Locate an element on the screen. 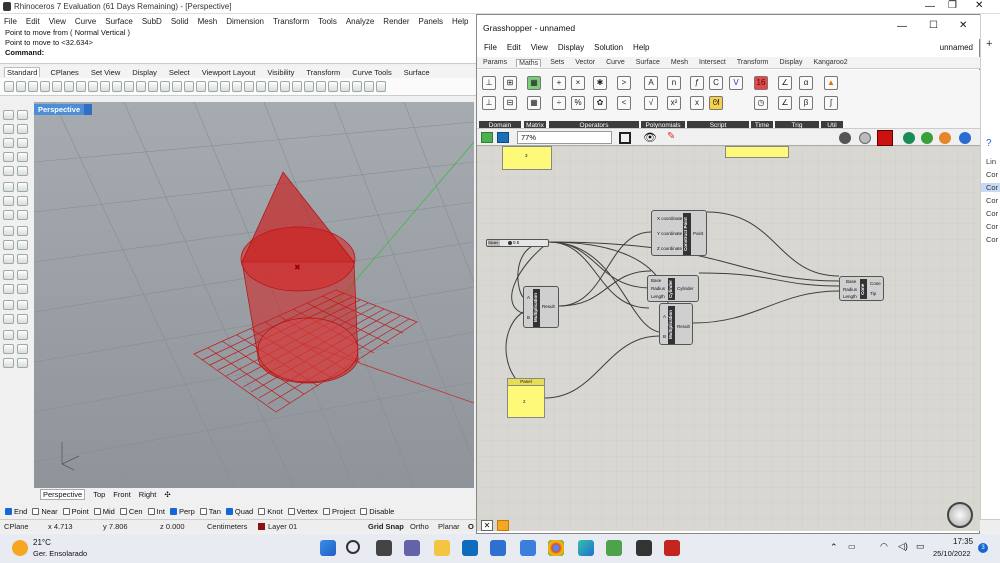 This screenshot has width=1000, height=563. close-panel-icon: ✕ is located at coordinates (487, 525).